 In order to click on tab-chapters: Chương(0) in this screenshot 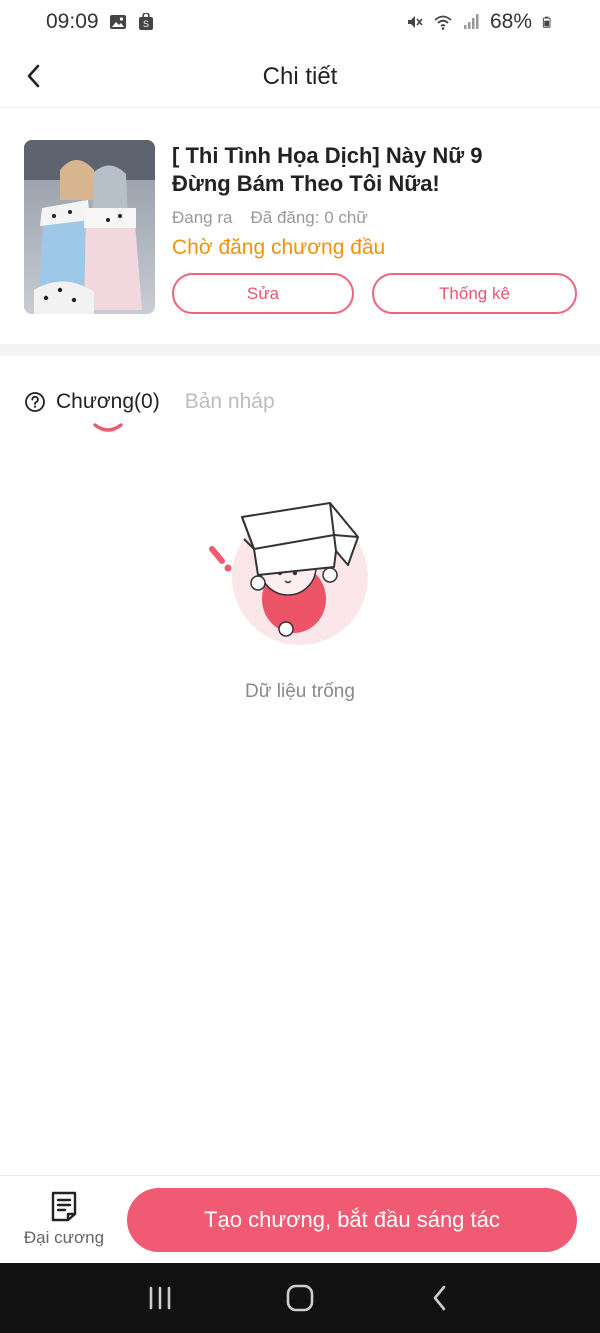, I will do `click(92, 411)`.